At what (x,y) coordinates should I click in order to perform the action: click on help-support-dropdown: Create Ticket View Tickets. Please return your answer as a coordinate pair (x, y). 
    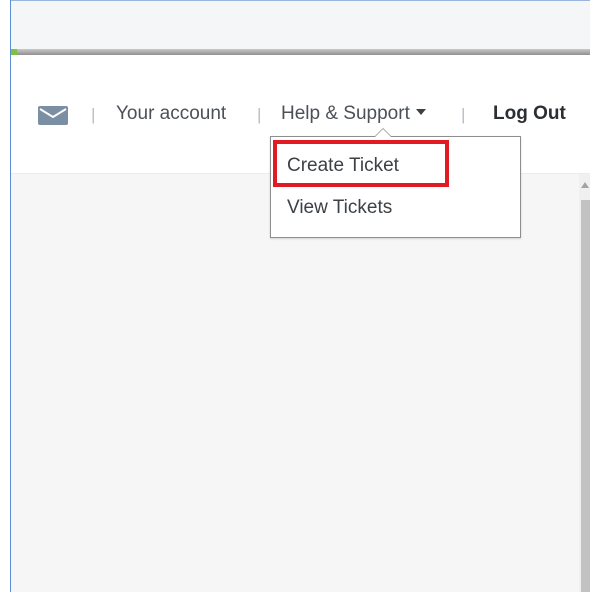
    Looking at the image, I should click on (395, 183).